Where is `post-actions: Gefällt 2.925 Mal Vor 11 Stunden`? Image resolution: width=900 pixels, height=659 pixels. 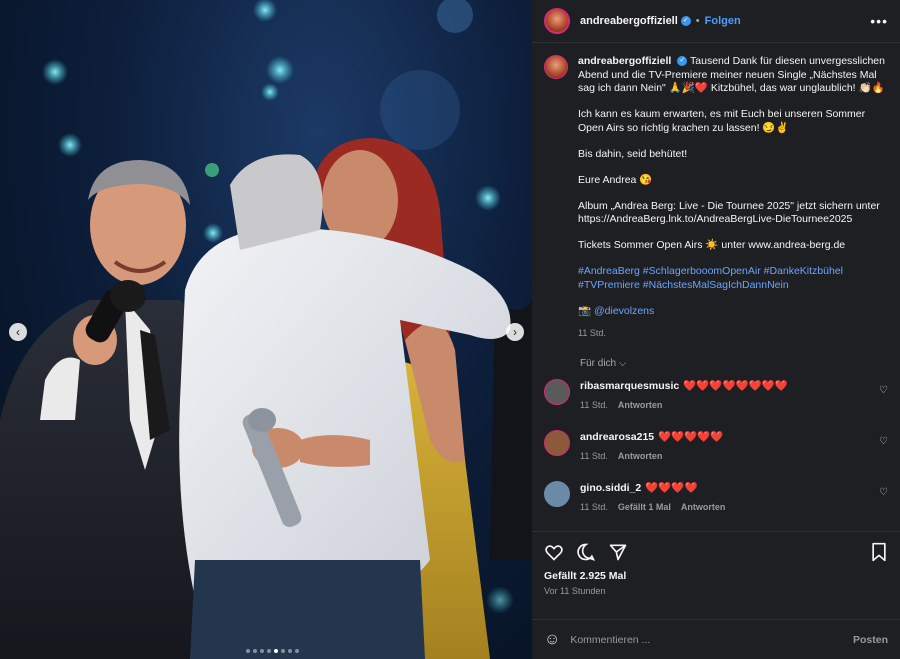 post-actions: Gefällt 2.925 Mal Vor 11 Stunden is located at coordinates (716, 575).